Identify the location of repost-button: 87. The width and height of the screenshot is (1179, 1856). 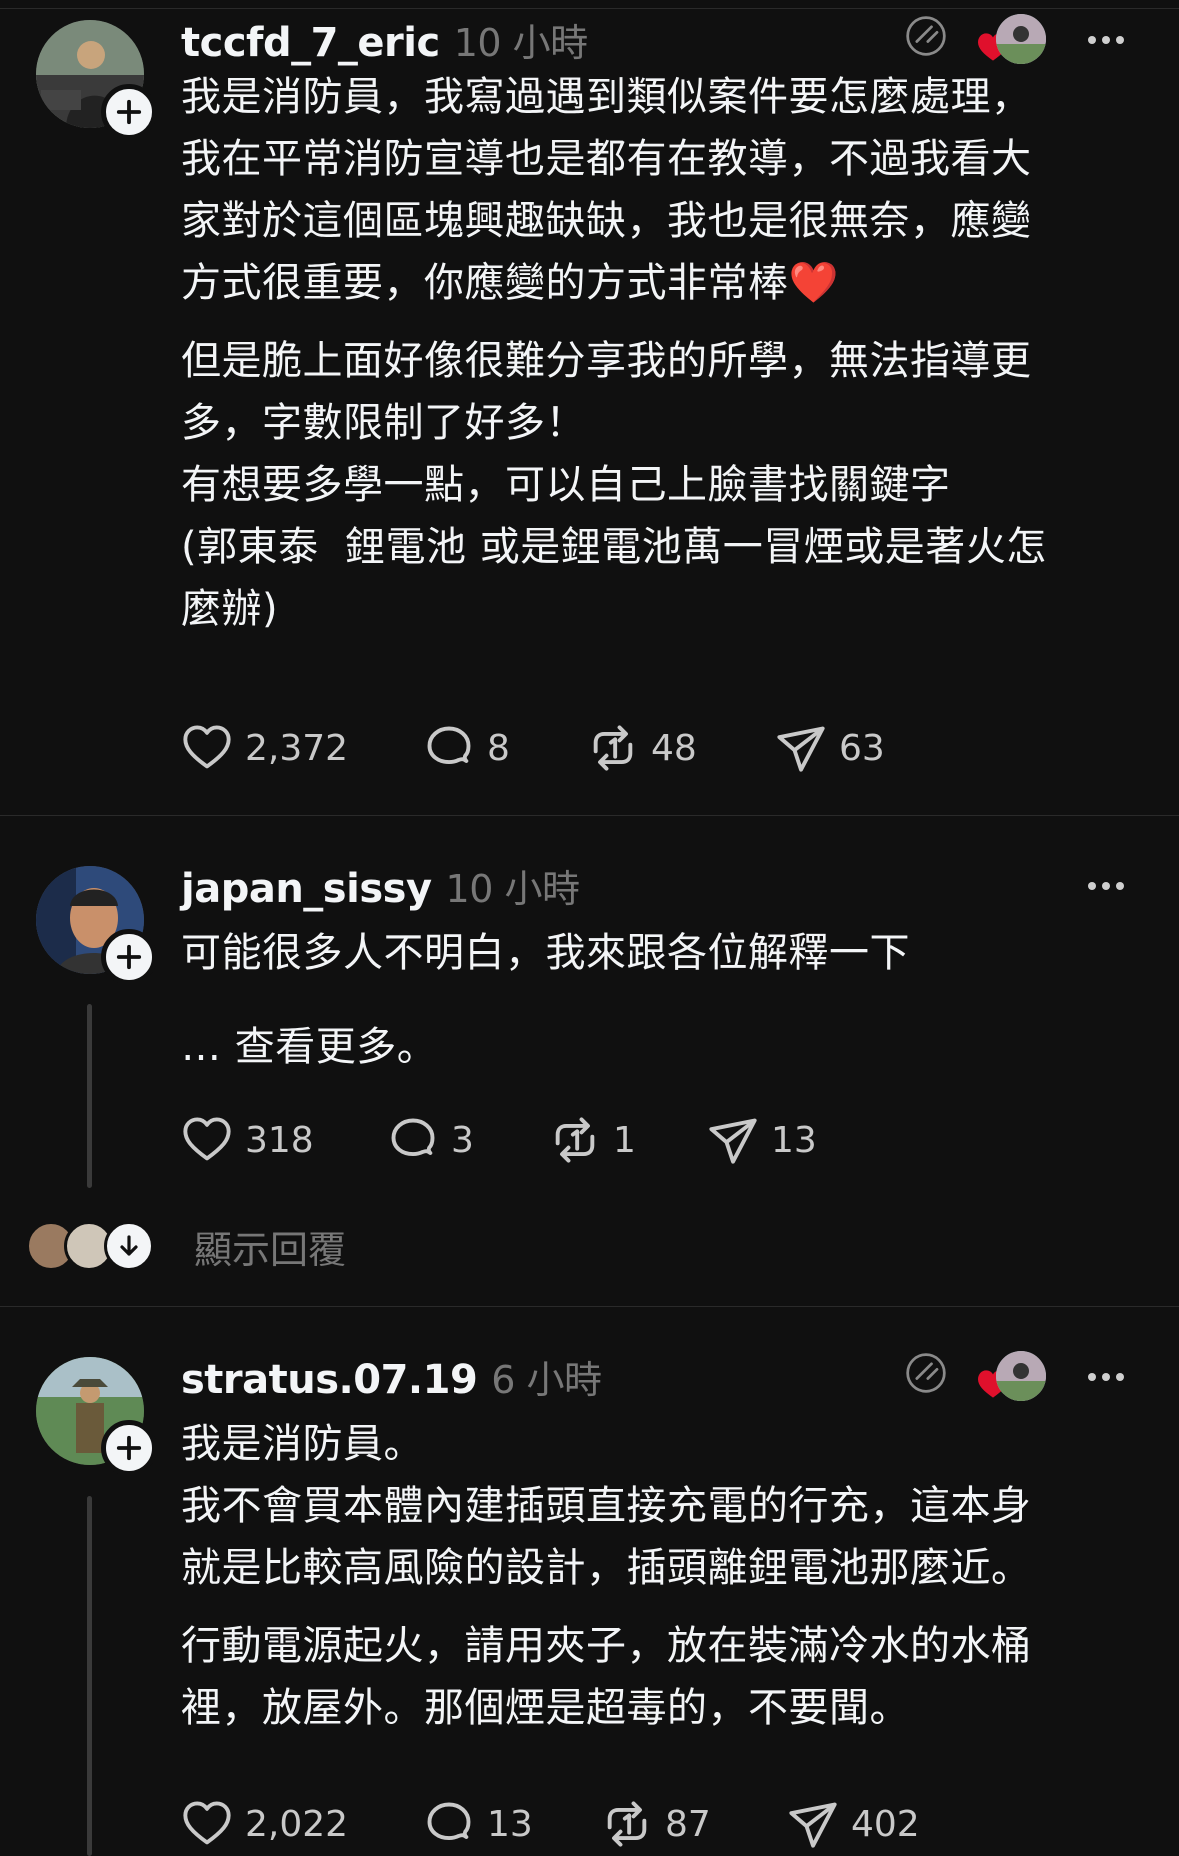
(694, 1824).